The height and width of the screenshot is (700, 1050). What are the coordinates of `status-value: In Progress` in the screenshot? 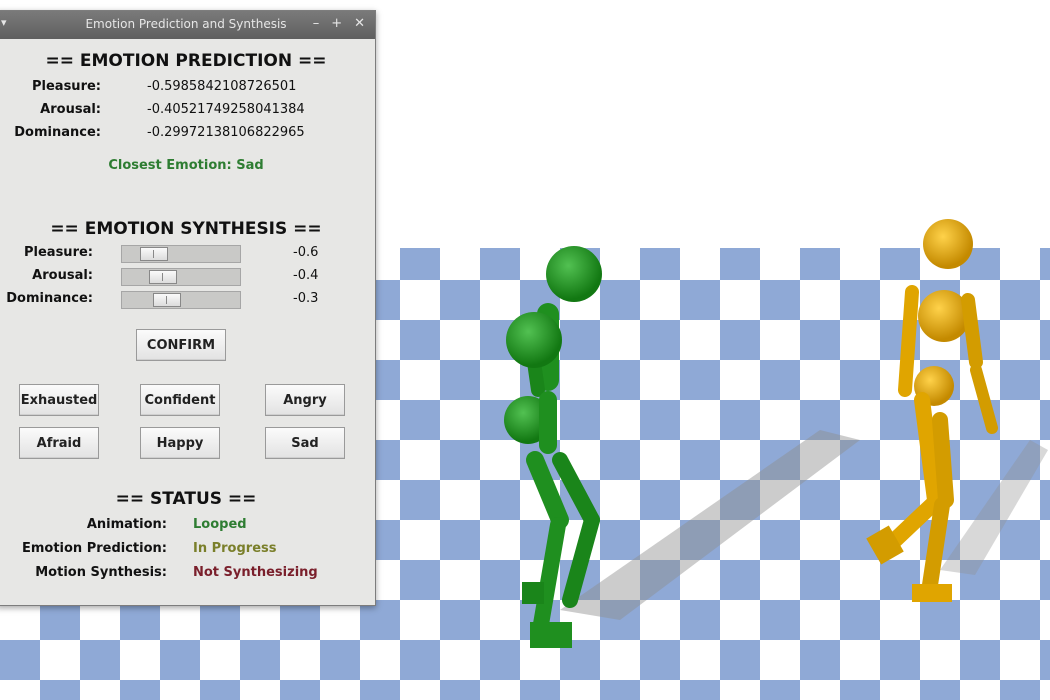 It's located at (235, 548).